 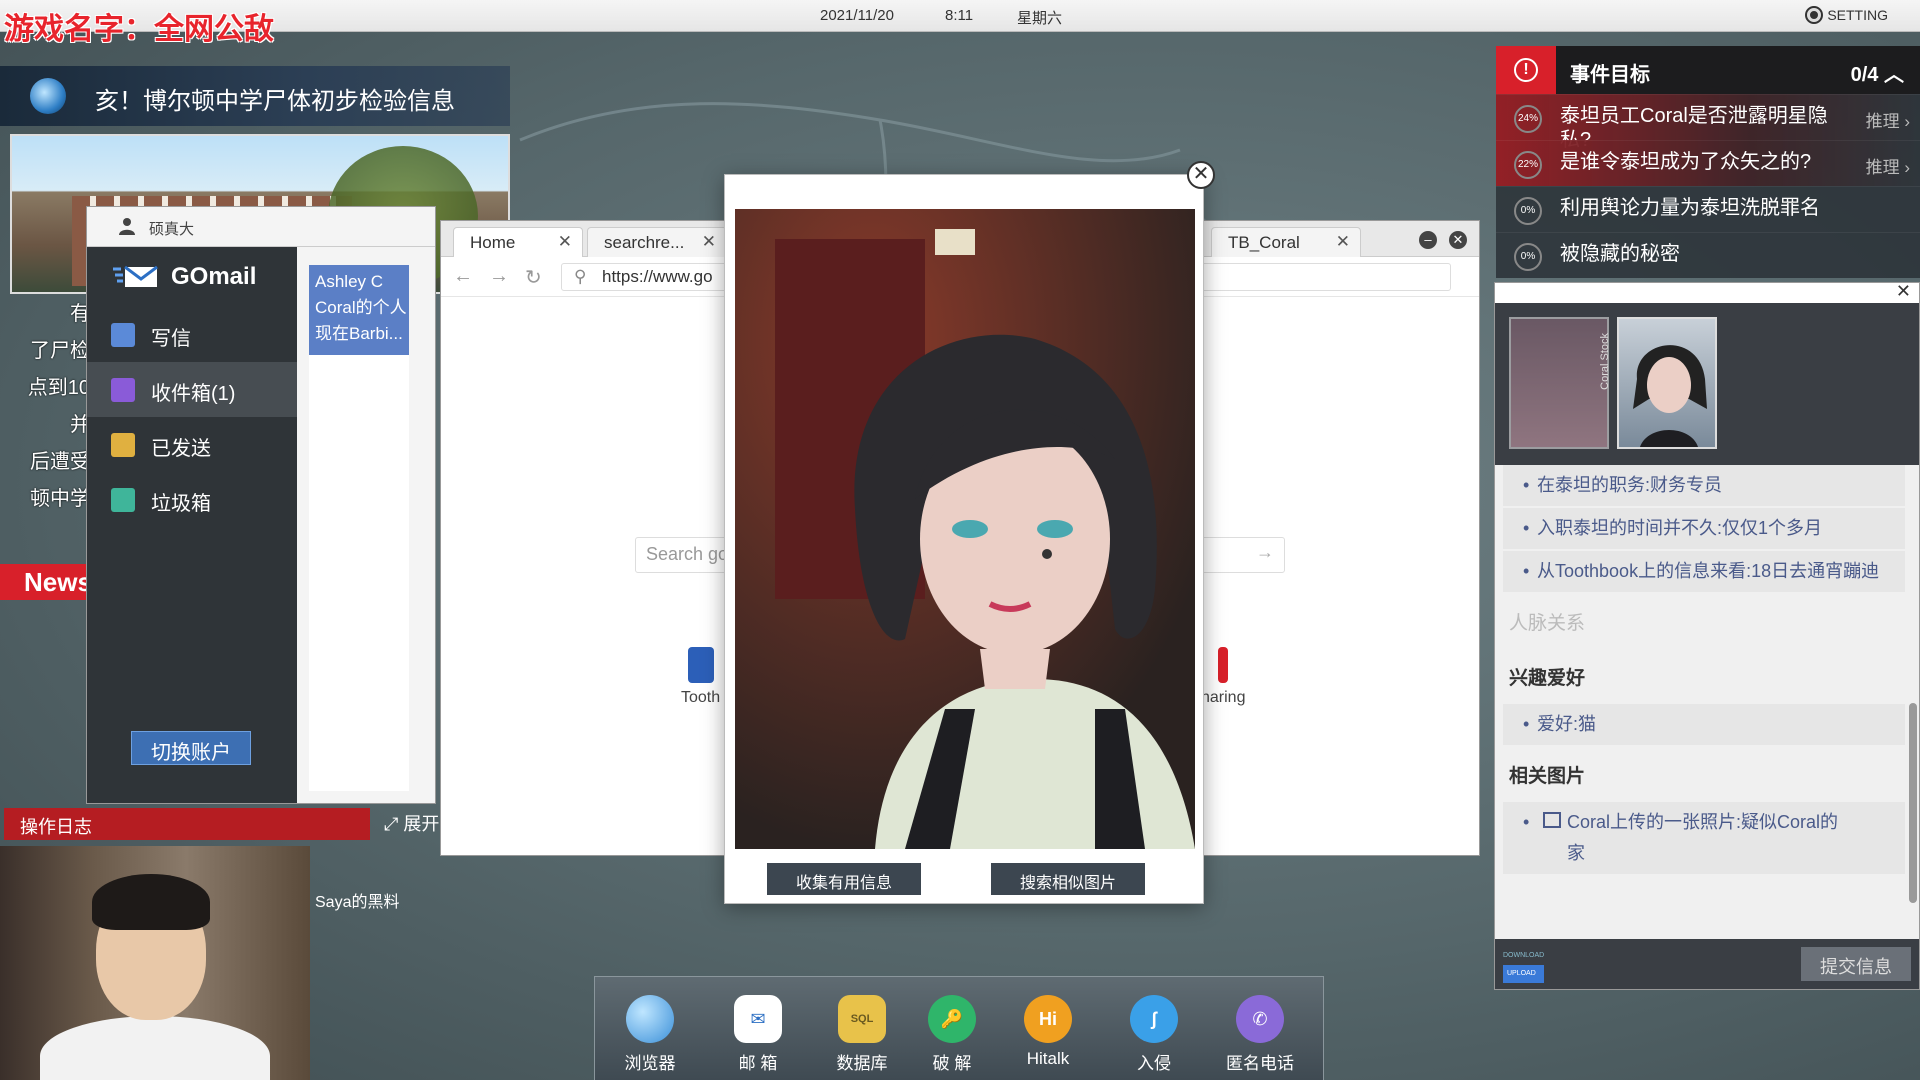 I want to click on objectives-header: ! 事件目标 0/4 ︿, so click(x=1708, y=70).